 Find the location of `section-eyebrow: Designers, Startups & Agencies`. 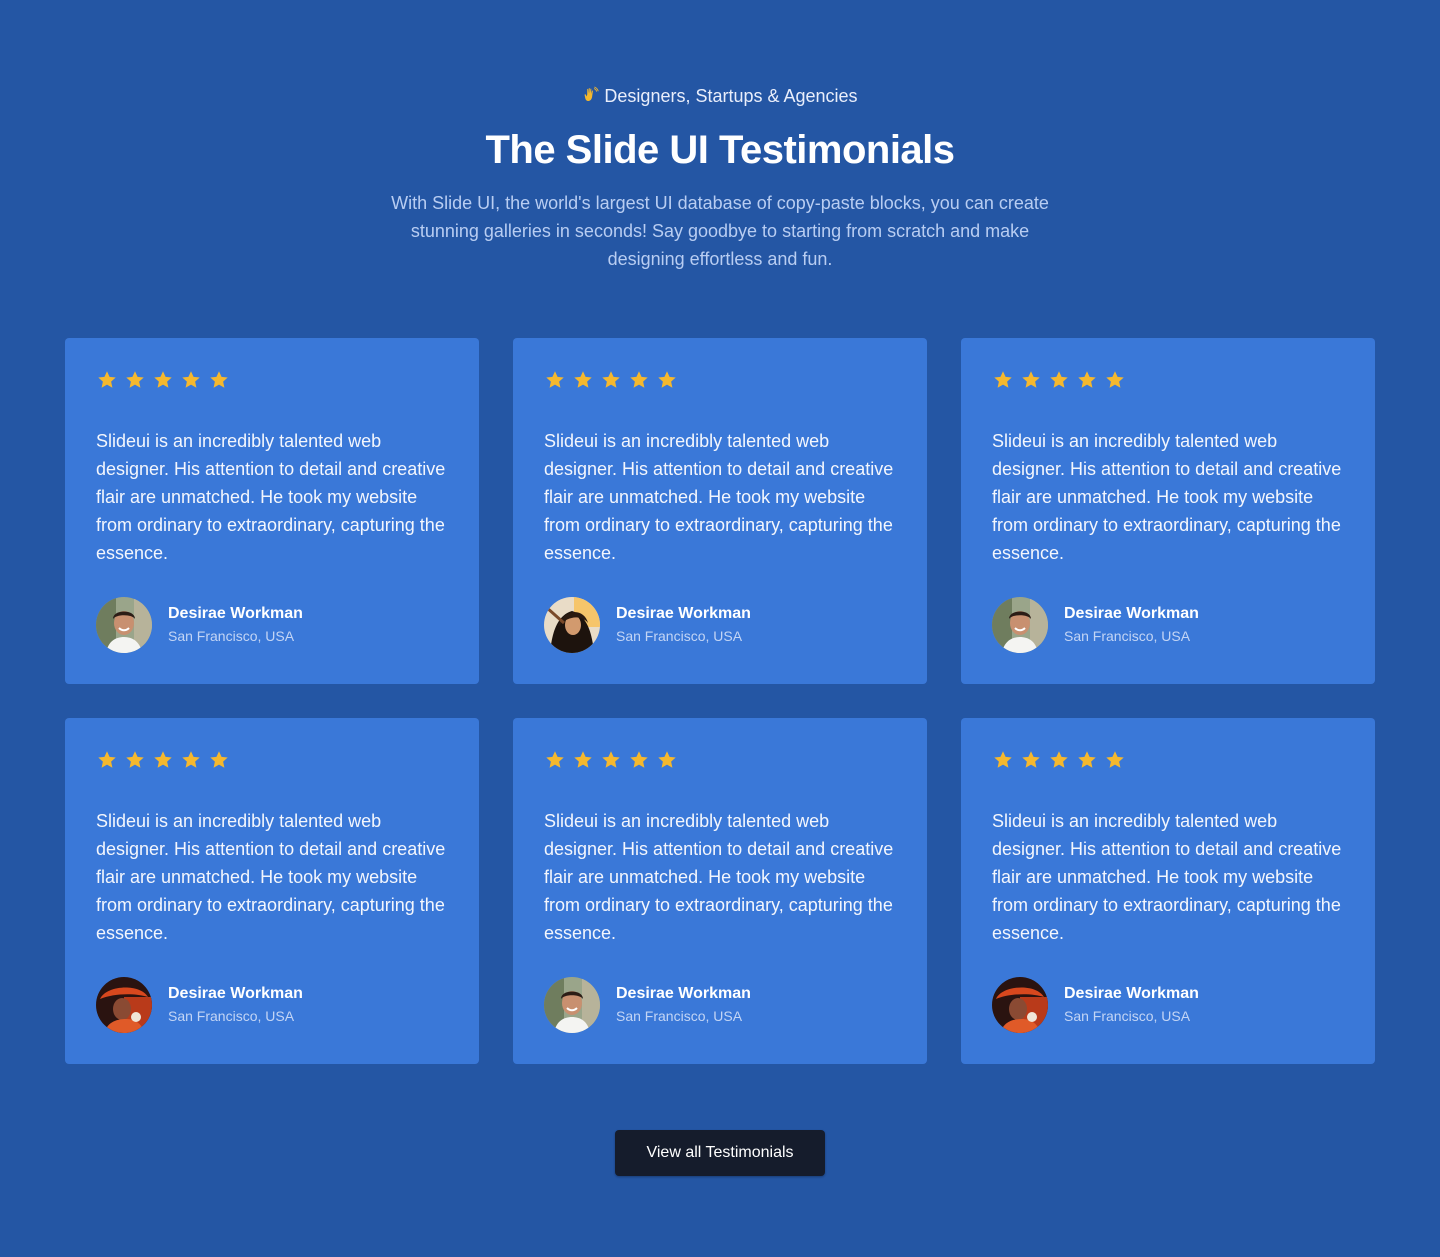

section-eyebrow: Designers, Startups & Agencies is located at coordinates (720, 96).